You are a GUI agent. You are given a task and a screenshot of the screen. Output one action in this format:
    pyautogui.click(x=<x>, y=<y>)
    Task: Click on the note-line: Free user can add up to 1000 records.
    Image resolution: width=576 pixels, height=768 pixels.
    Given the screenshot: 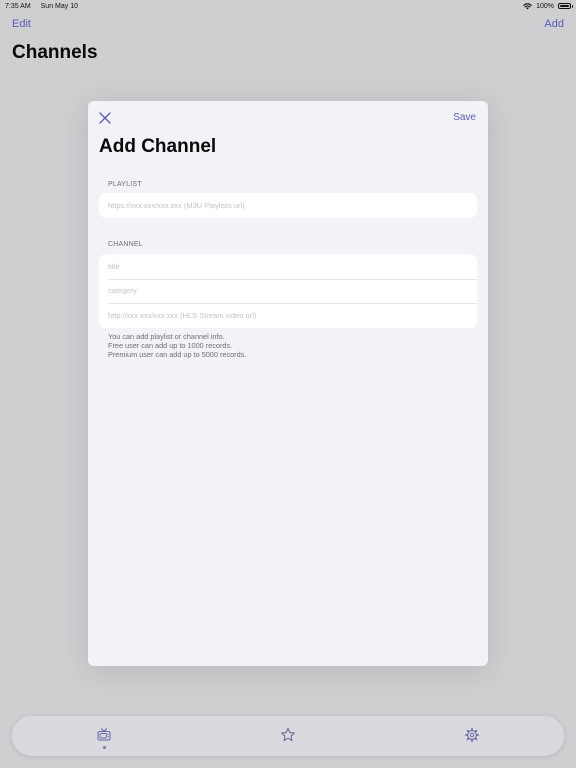 What is the action you would take?
    pyautogui.click(x=170, y=345)
    